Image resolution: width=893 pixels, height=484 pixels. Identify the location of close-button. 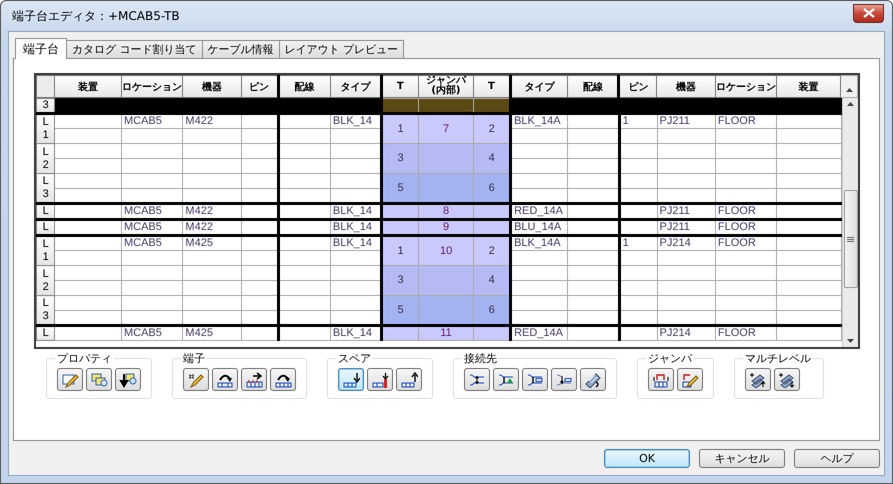
(868, 13).